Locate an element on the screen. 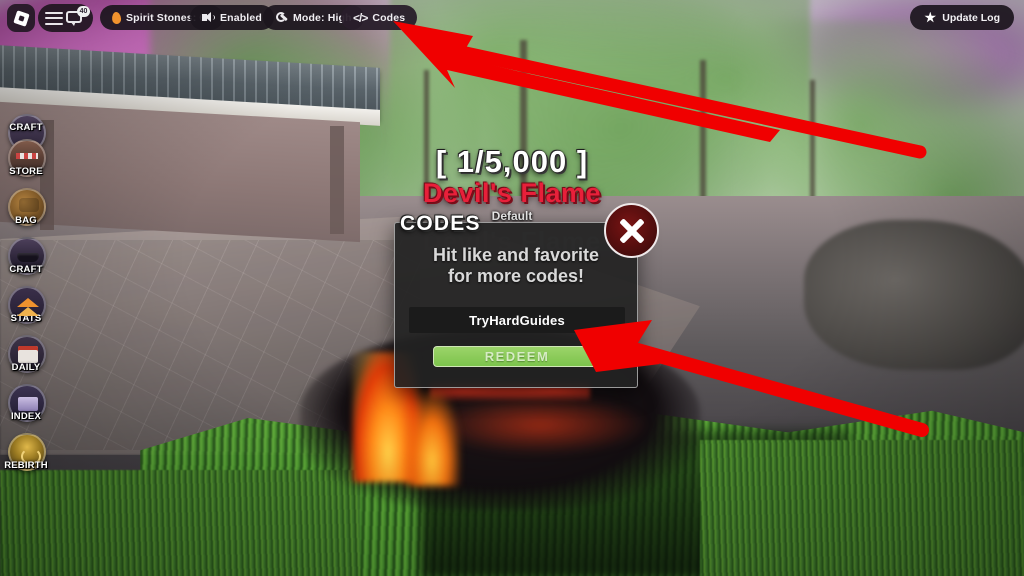 The image size is (1024, 576). code-input-value: TryHardGuides is located at coordinates (517, 320).